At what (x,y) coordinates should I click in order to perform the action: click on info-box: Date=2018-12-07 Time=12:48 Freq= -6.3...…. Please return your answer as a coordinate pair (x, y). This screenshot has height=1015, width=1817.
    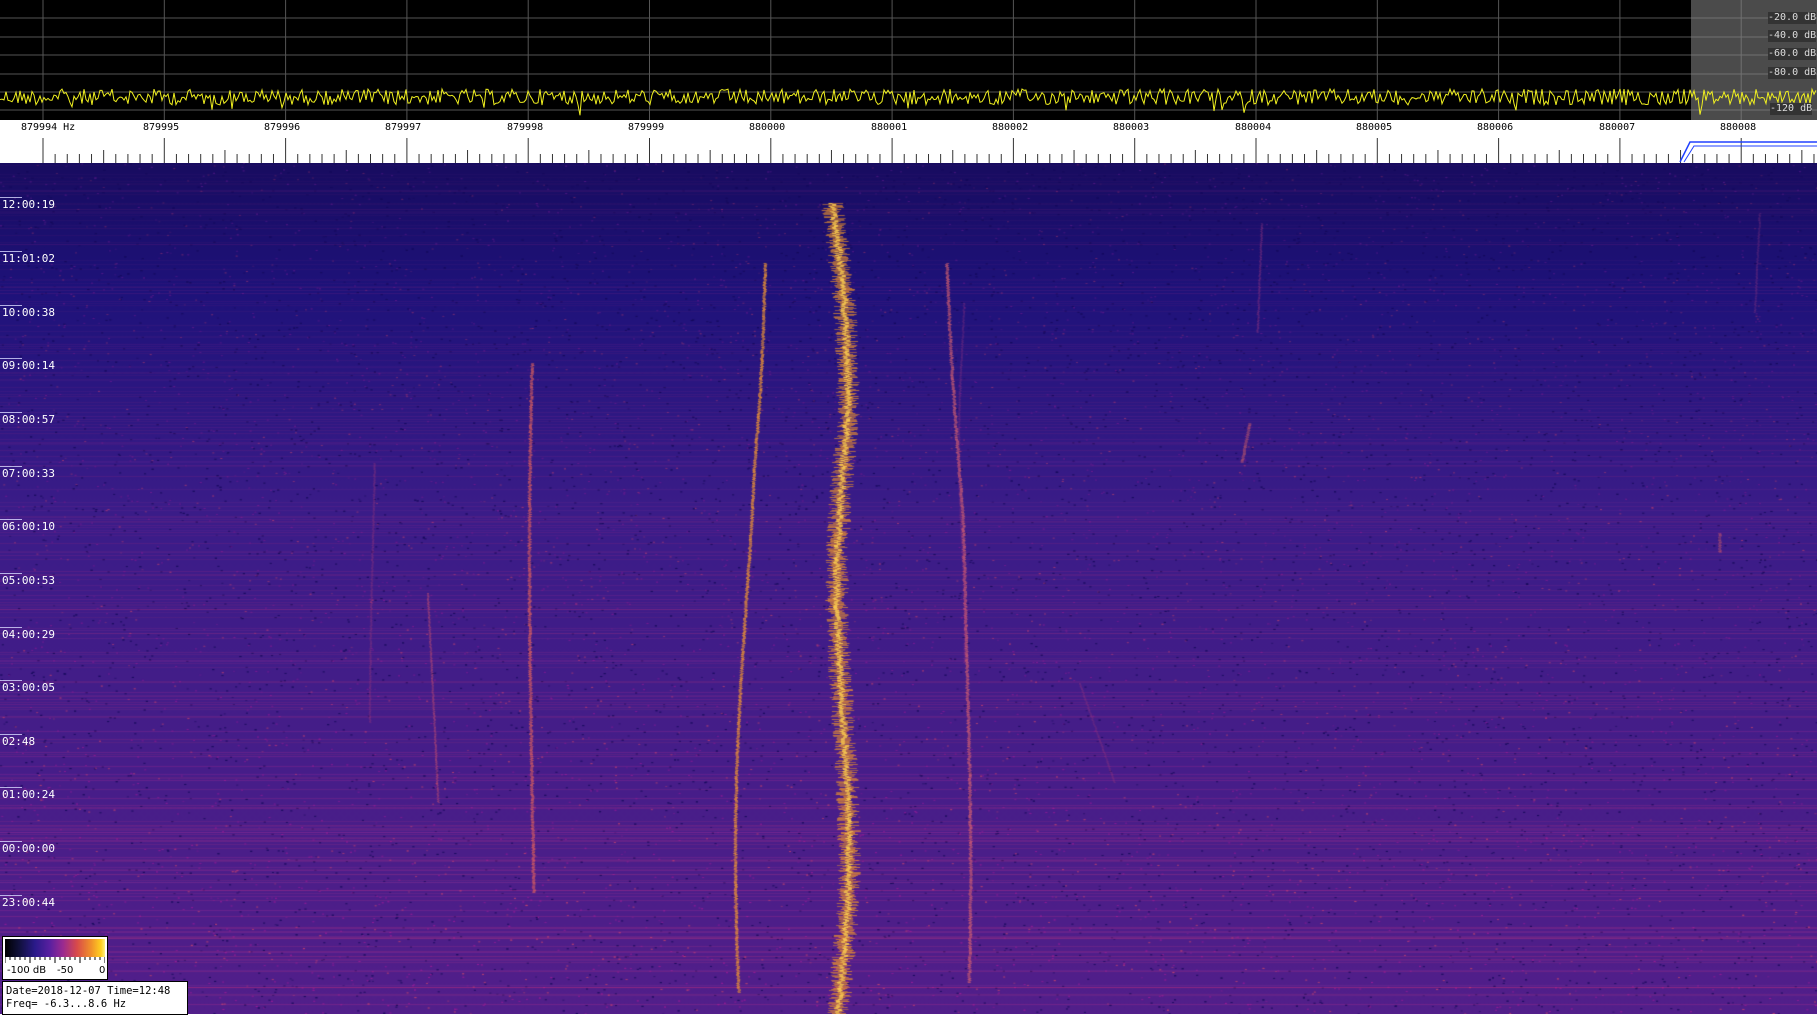
    Looking at the image, I should click on (95, 998).